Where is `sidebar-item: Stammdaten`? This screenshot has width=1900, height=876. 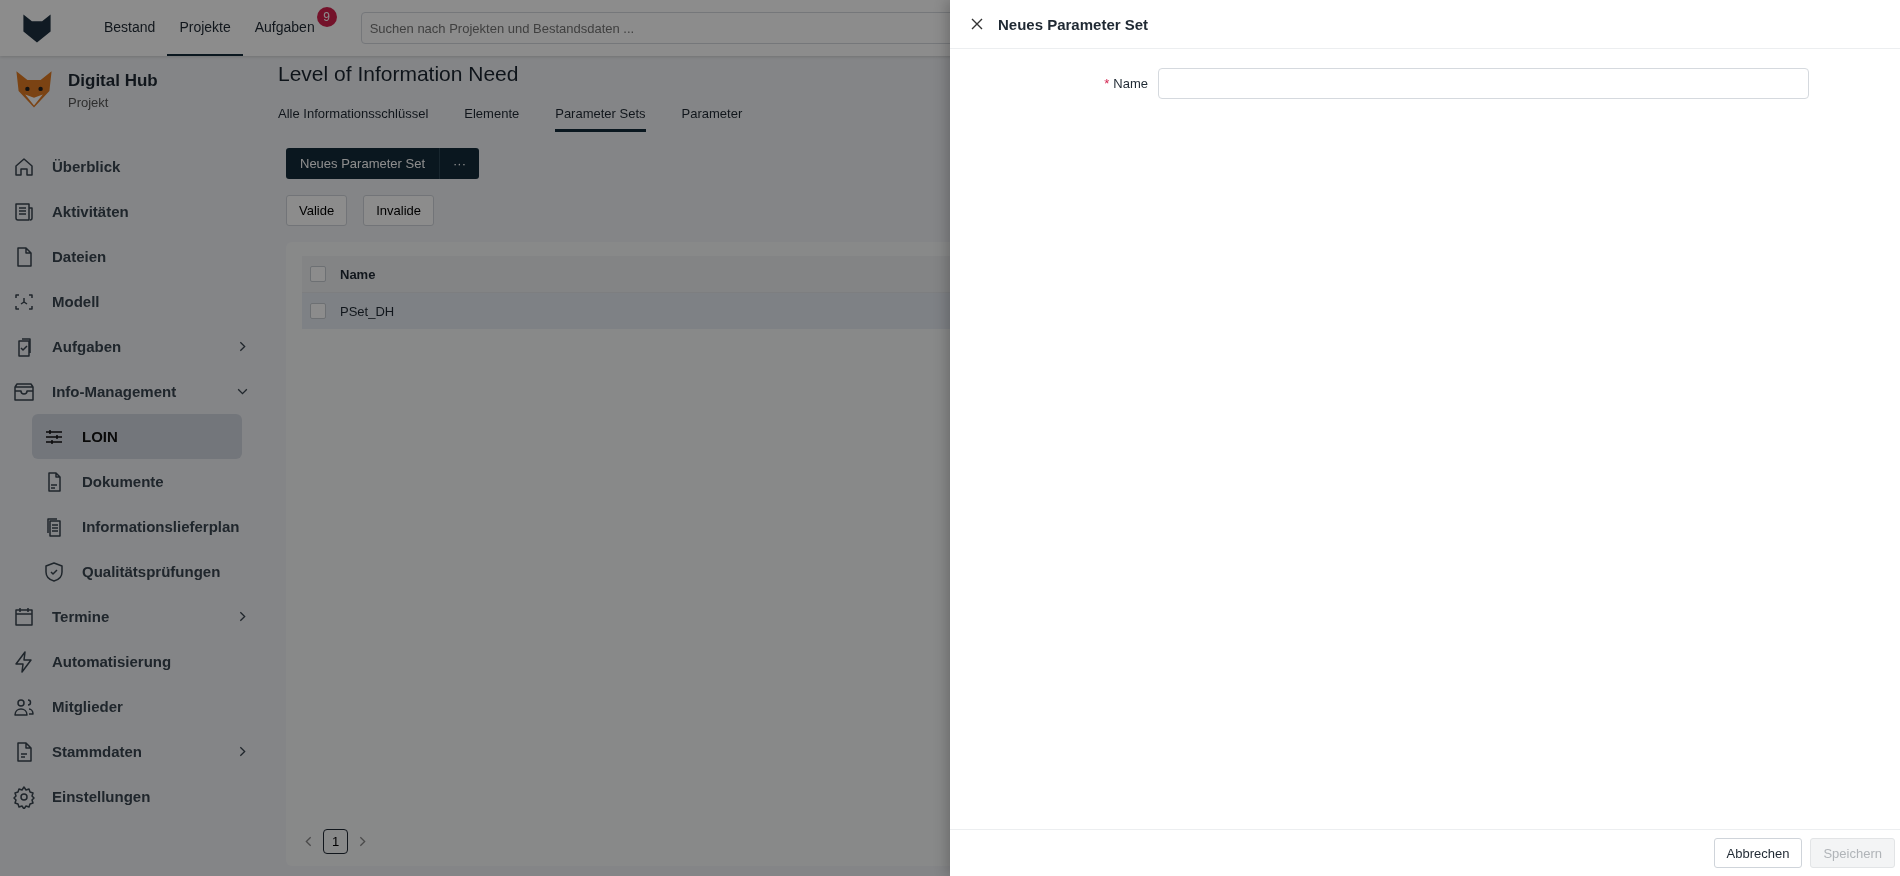
sidebar-item: Stammdaten is located at coordinates (134, 751).